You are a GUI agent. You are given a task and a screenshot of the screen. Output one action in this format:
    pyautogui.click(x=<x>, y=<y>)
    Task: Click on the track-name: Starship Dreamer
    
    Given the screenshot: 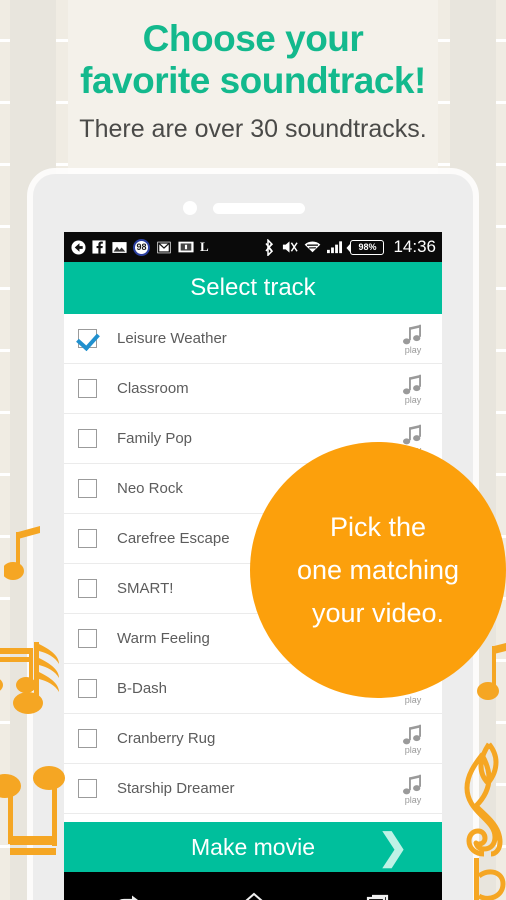 What is the action you would take?
    pyautogui.click(x=176, y=788)
    